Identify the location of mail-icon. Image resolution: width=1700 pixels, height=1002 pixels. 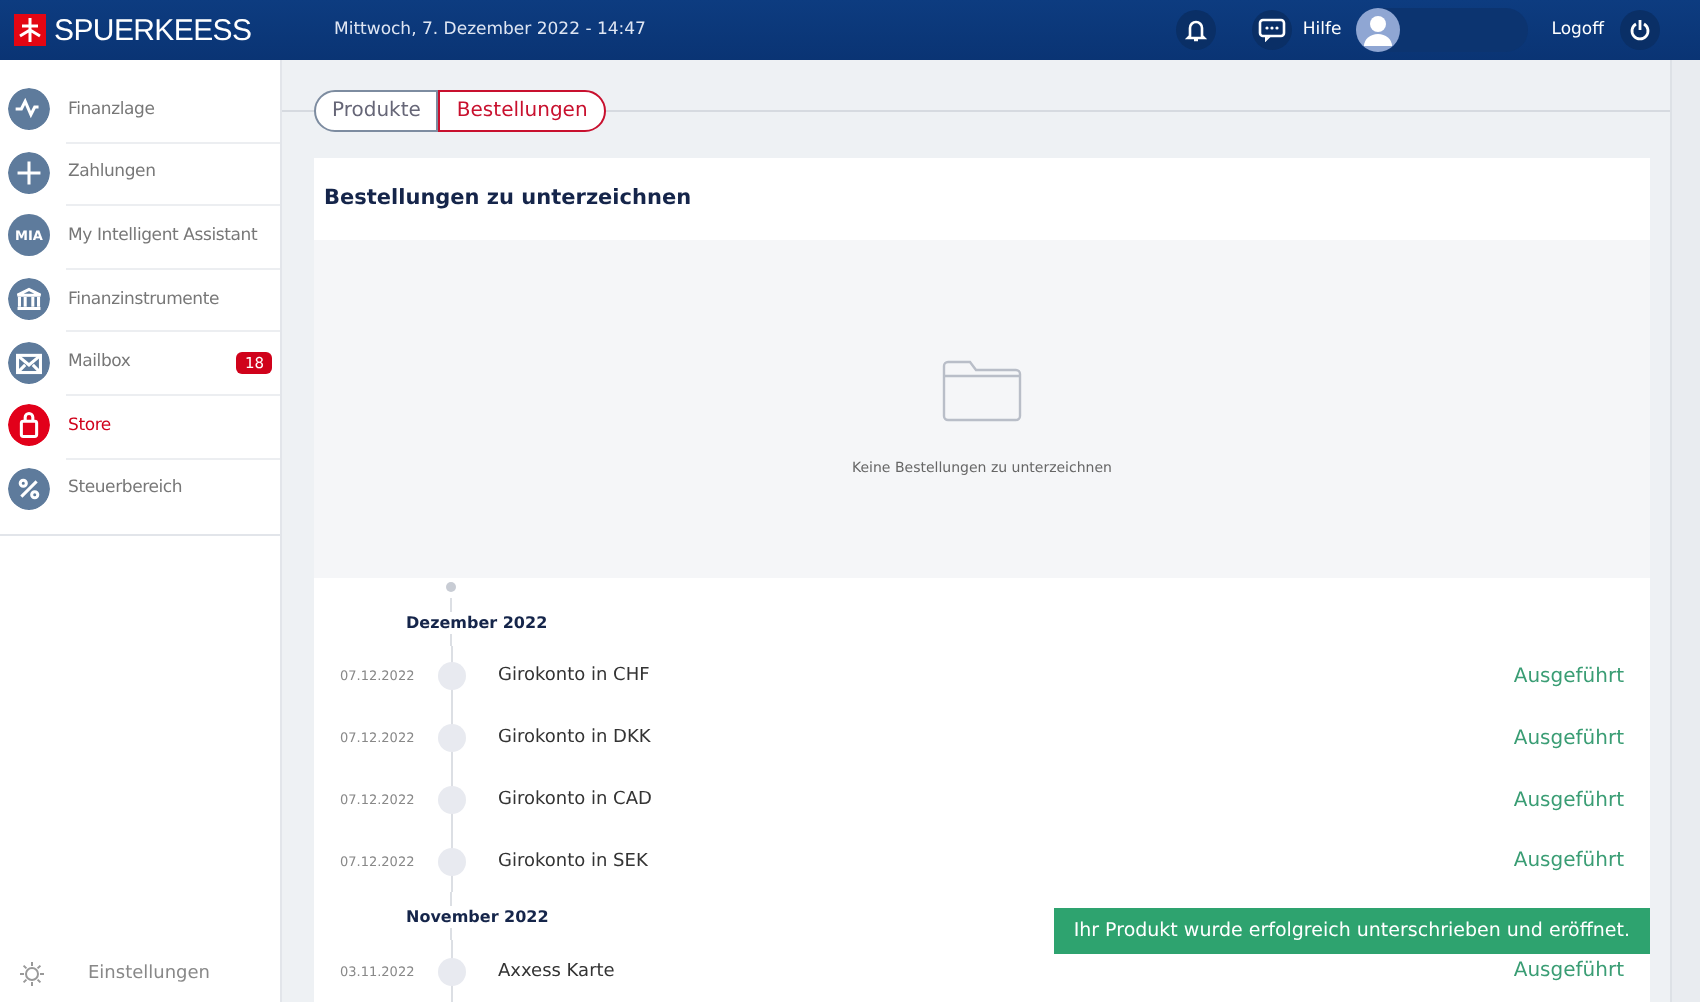
(29, 362).